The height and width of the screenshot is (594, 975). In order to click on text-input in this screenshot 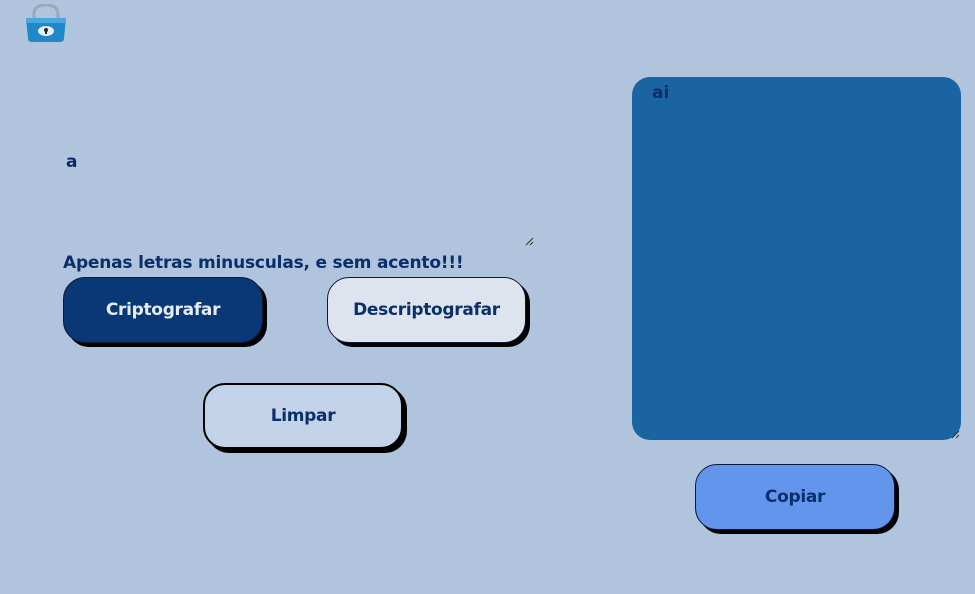, I will do `click(295, 193)`.